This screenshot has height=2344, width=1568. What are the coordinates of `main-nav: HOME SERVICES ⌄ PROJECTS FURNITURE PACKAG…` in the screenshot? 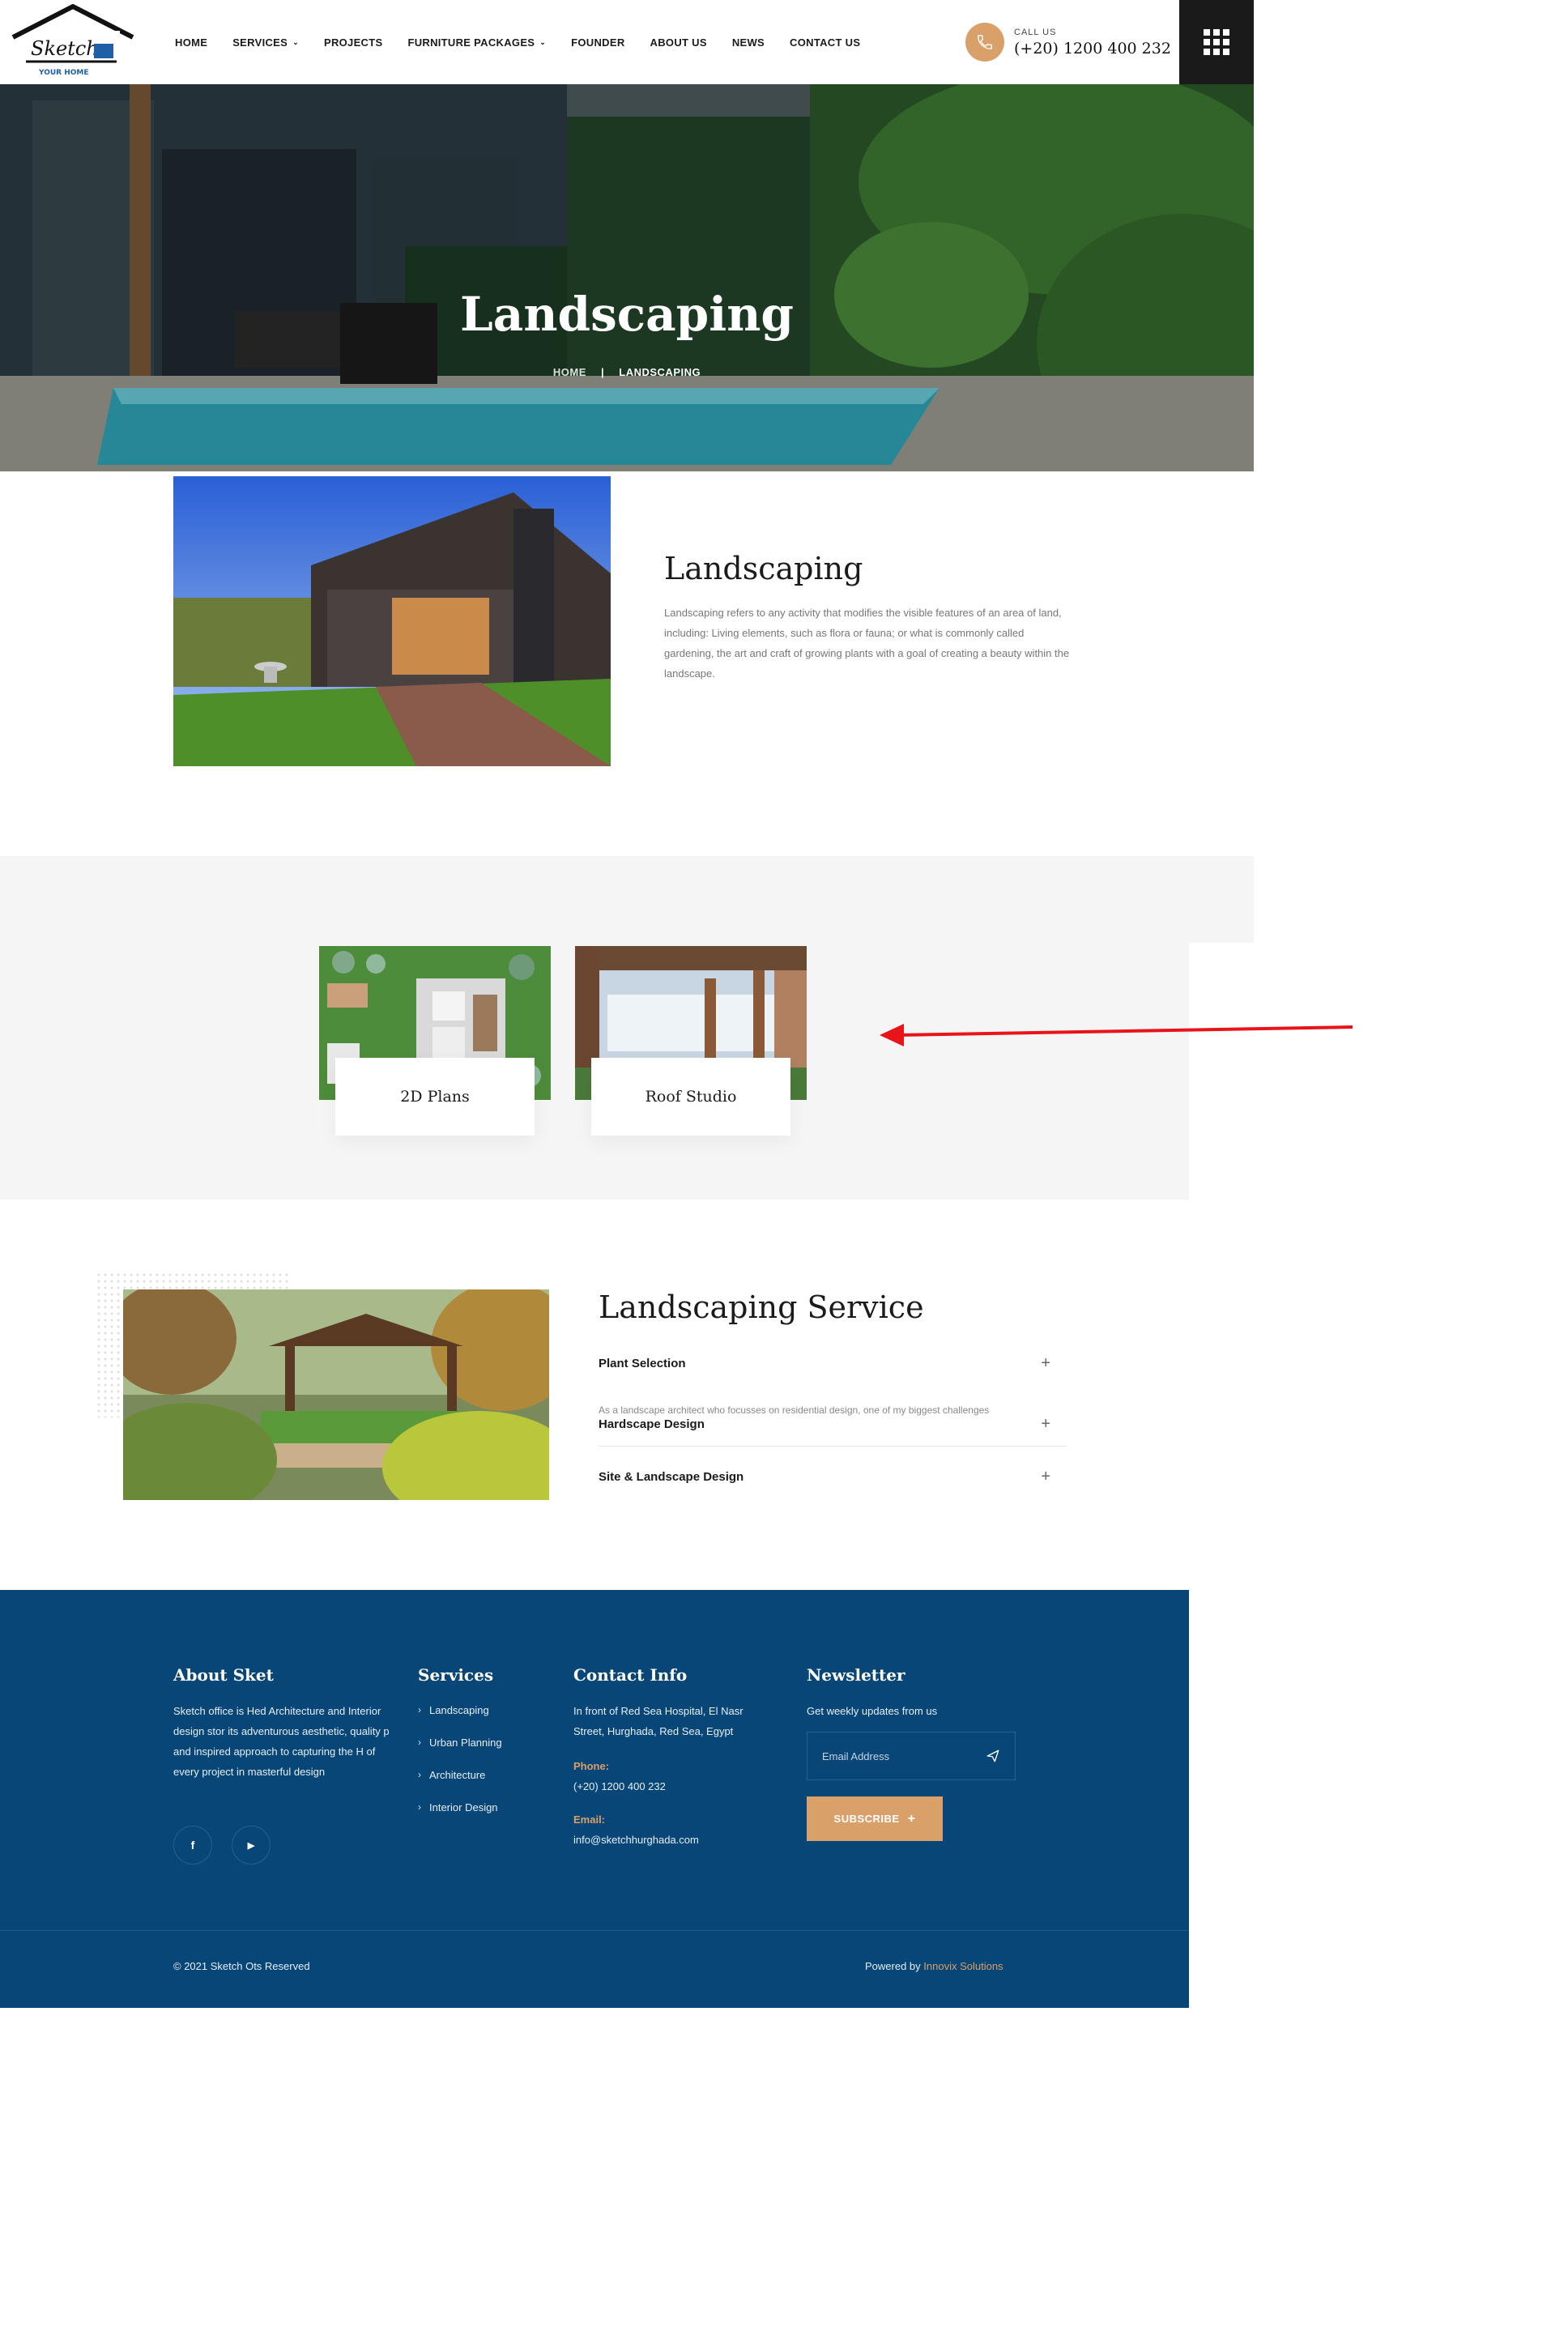 It's located at (530, 42).